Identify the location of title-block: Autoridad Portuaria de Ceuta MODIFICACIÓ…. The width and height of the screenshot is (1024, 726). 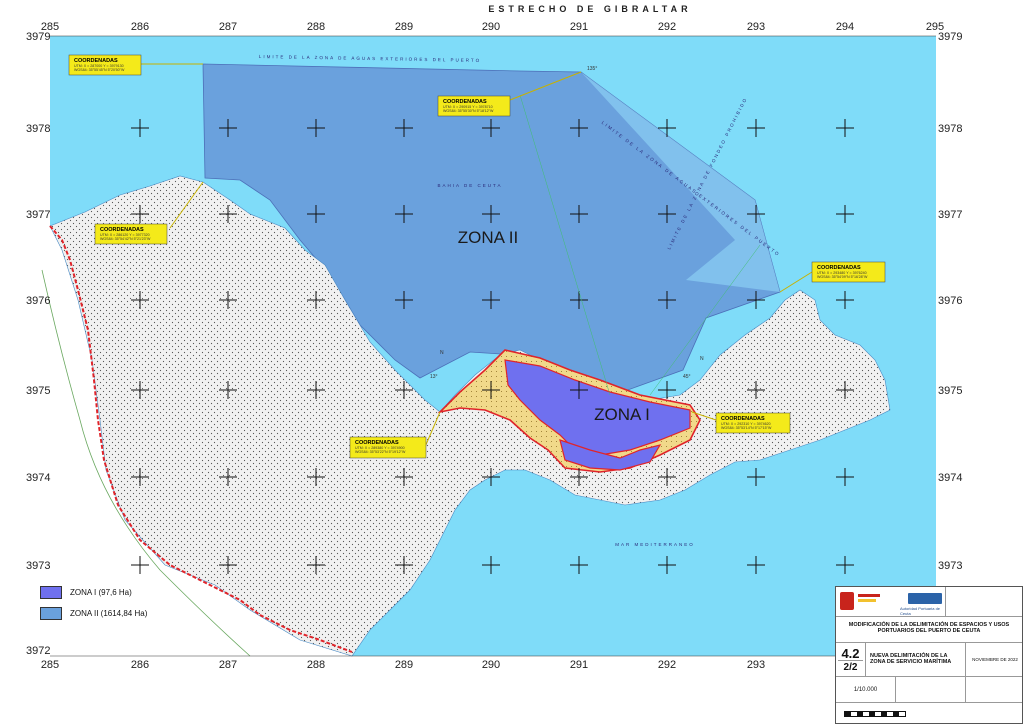
(929, 655).